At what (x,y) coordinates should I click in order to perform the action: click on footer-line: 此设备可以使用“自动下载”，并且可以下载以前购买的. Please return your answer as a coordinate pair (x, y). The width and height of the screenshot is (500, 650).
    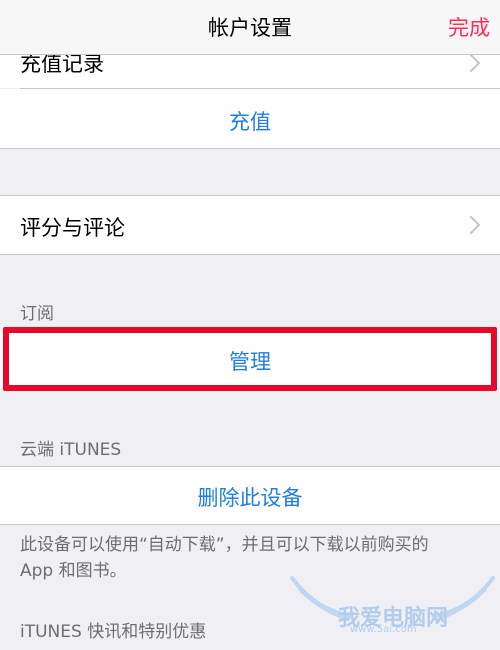
    Looking at the image, I should click on (224, 545).